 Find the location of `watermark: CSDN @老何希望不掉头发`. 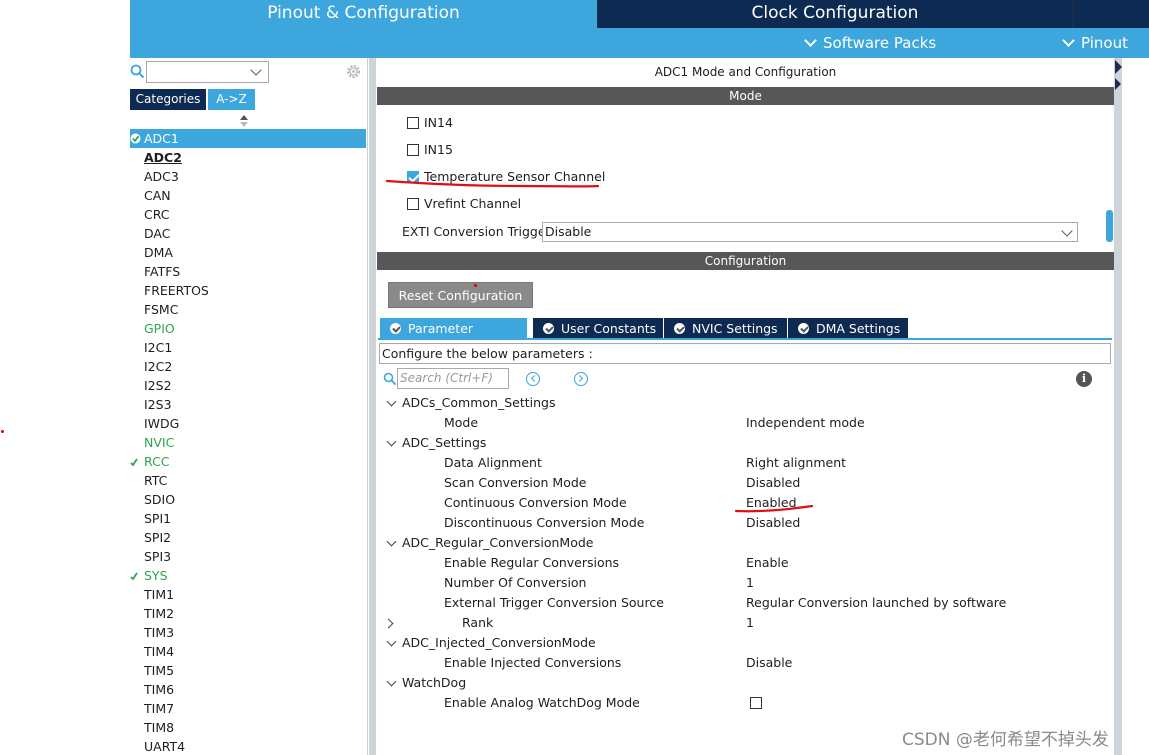

watermark: CSDN @老何希望不掉头发 is located at coordinates (1005, 740).